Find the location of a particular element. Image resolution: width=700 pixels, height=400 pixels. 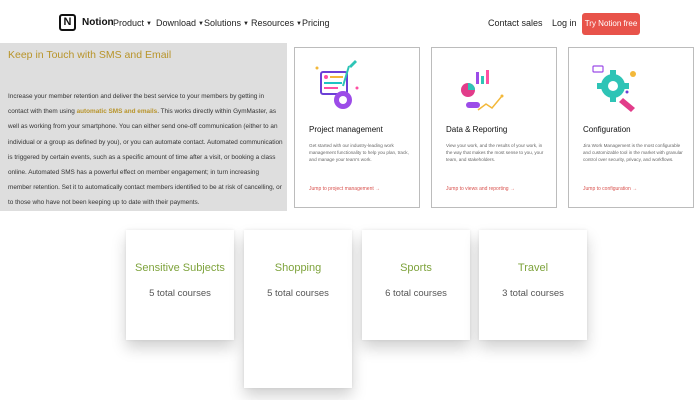

course-card-sports: Sports 6 total courses is located at coordinates (416, 285).